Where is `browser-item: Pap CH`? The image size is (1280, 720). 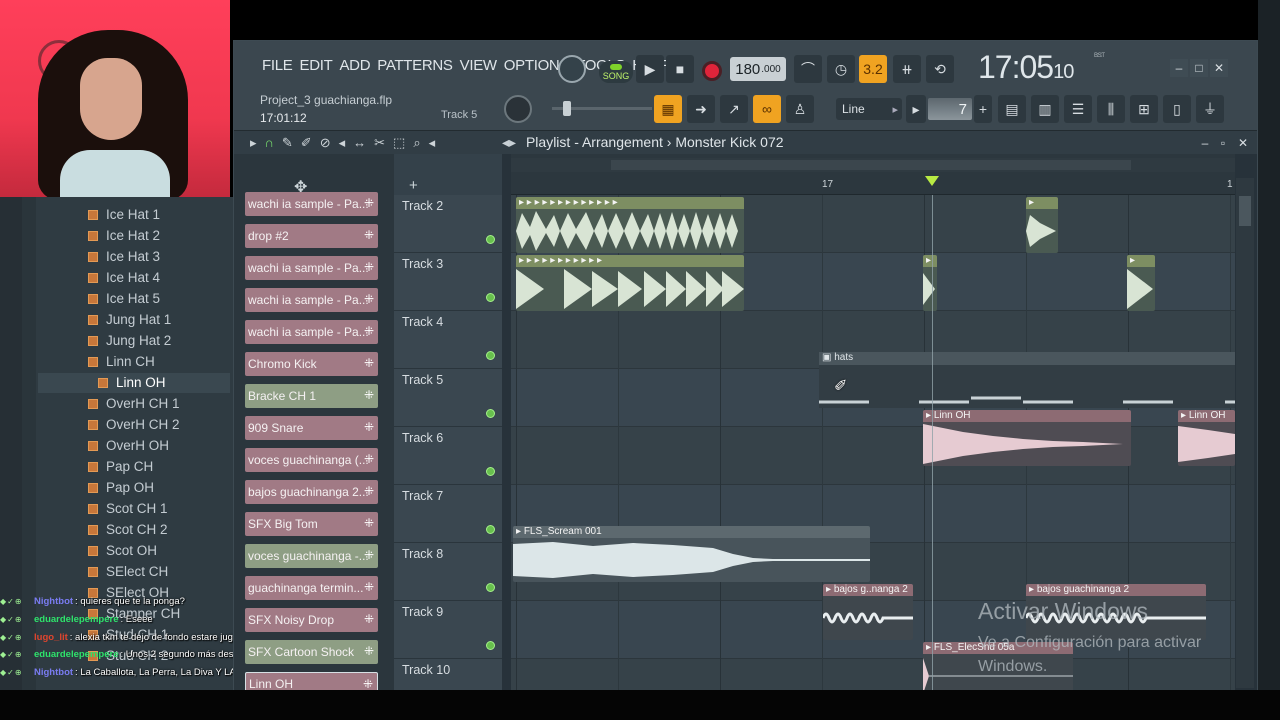 browser-item: Pap CH is located at coordinates (120, 466).